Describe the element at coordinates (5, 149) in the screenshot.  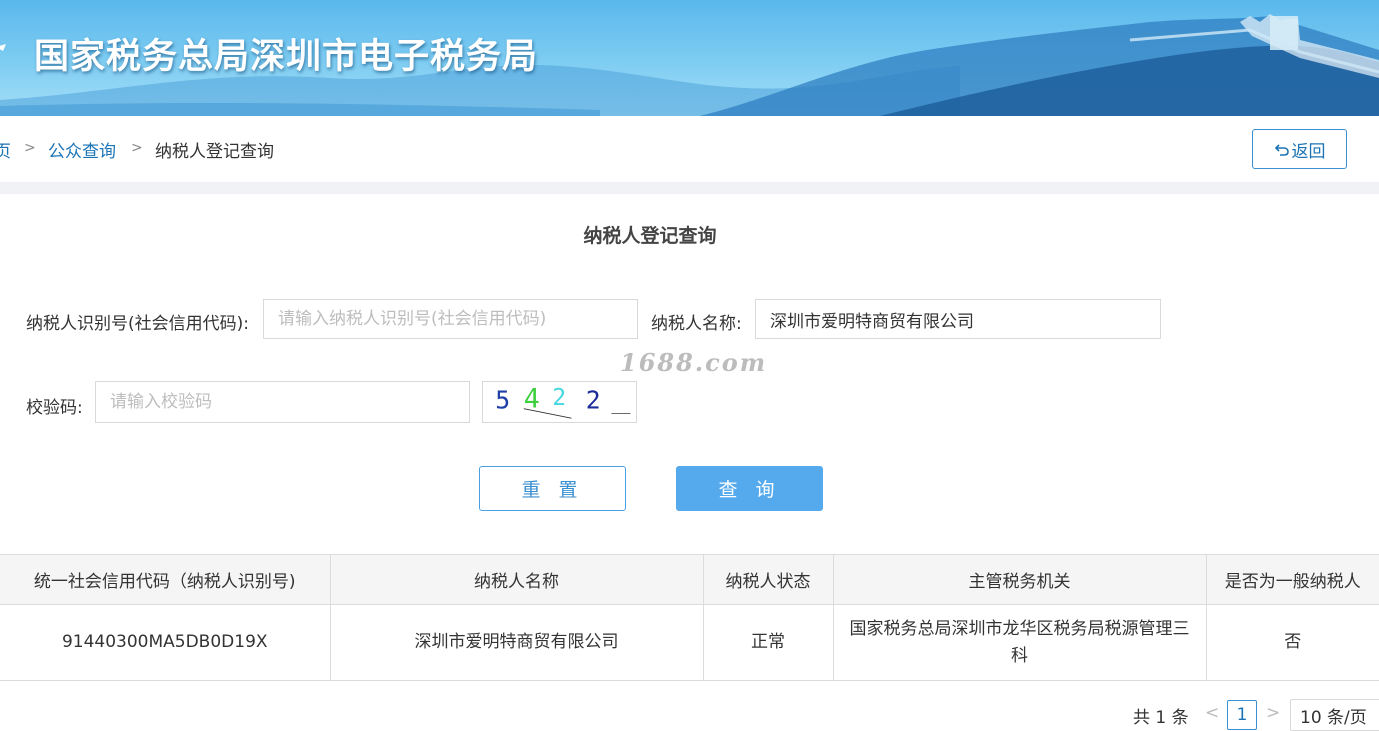
I see `breadcrumb-home: 页` at that location.